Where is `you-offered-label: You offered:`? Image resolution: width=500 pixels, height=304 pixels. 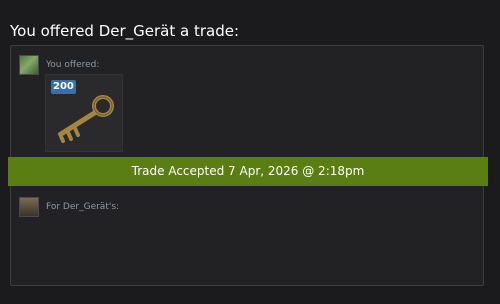
you-offered-label: You offered: is located at coordinates (73, 65).